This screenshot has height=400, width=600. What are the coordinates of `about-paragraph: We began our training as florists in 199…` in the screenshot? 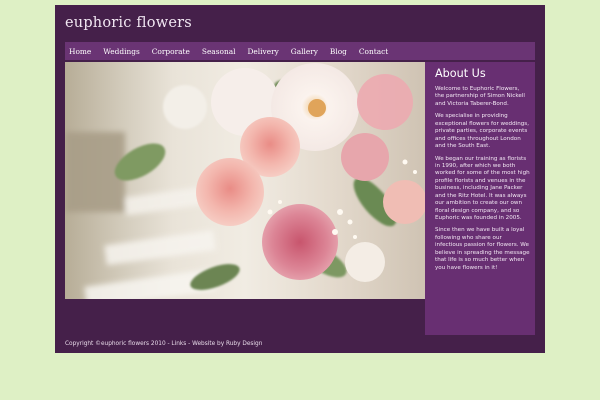 It's located at (482, 188).